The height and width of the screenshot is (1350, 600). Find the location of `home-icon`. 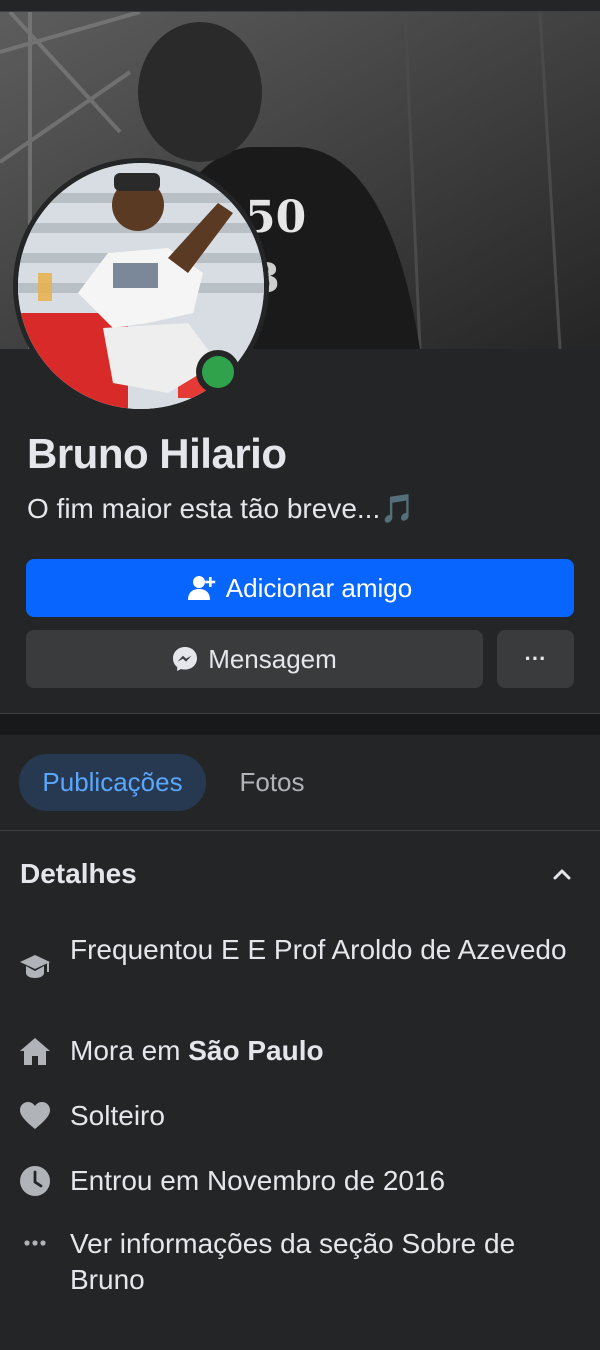

home-icon is located at coordinates (35, 1051).